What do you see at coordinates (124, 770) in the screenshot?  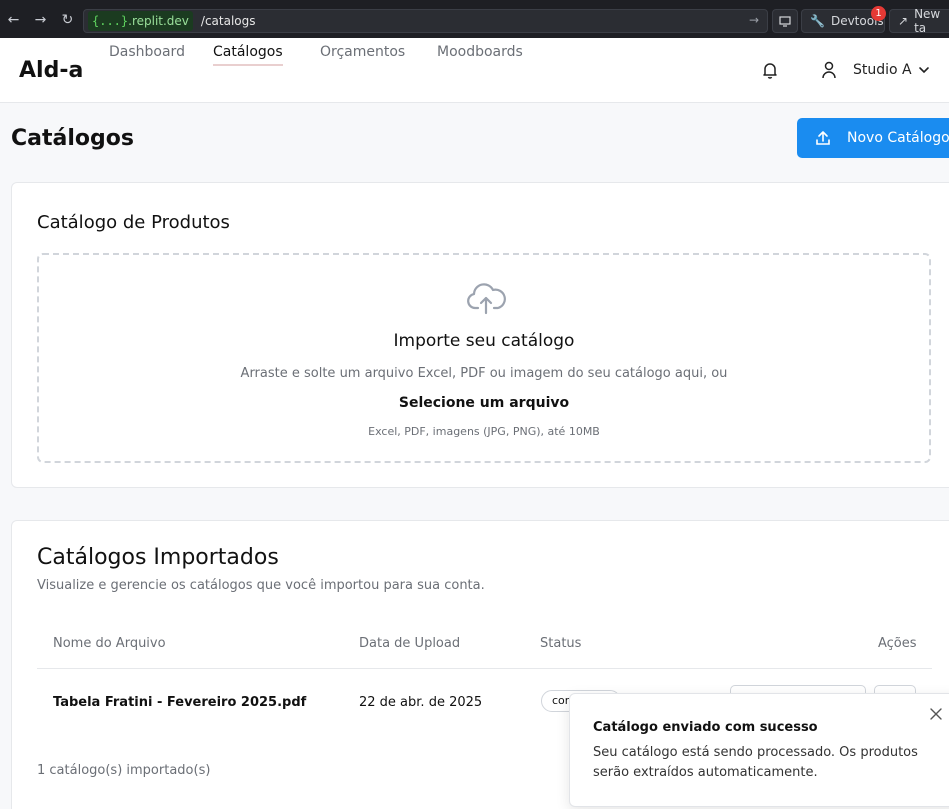 I see `catalog-count: 1 catálogo(s) importado(s)` at bounding box center [124, 770].